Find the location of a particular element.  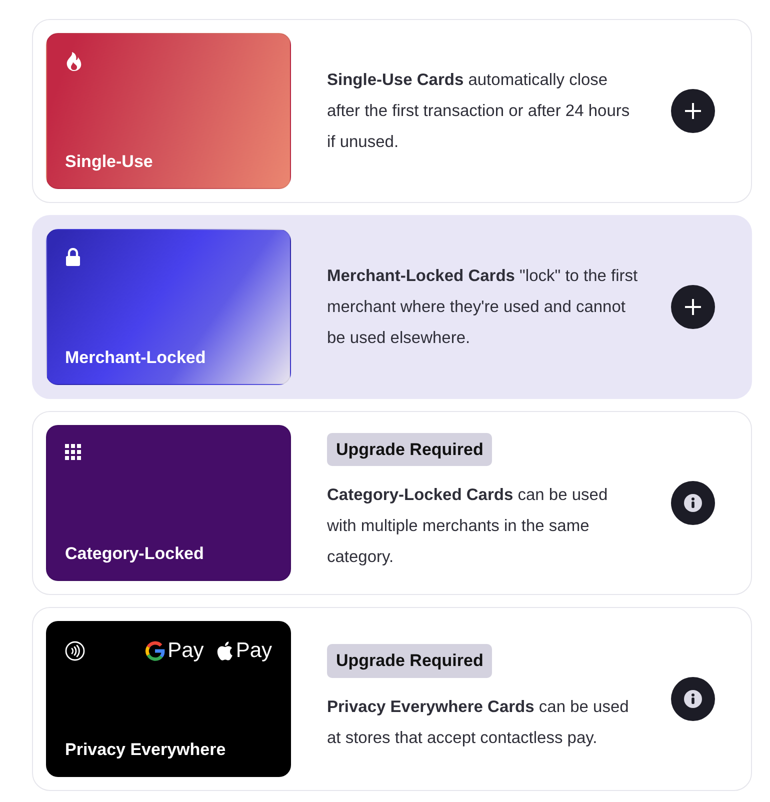

card-description: Single-Use Cards automatically close after the first transaction or after 24 hours if unused. is located at coordinates (479, 111).